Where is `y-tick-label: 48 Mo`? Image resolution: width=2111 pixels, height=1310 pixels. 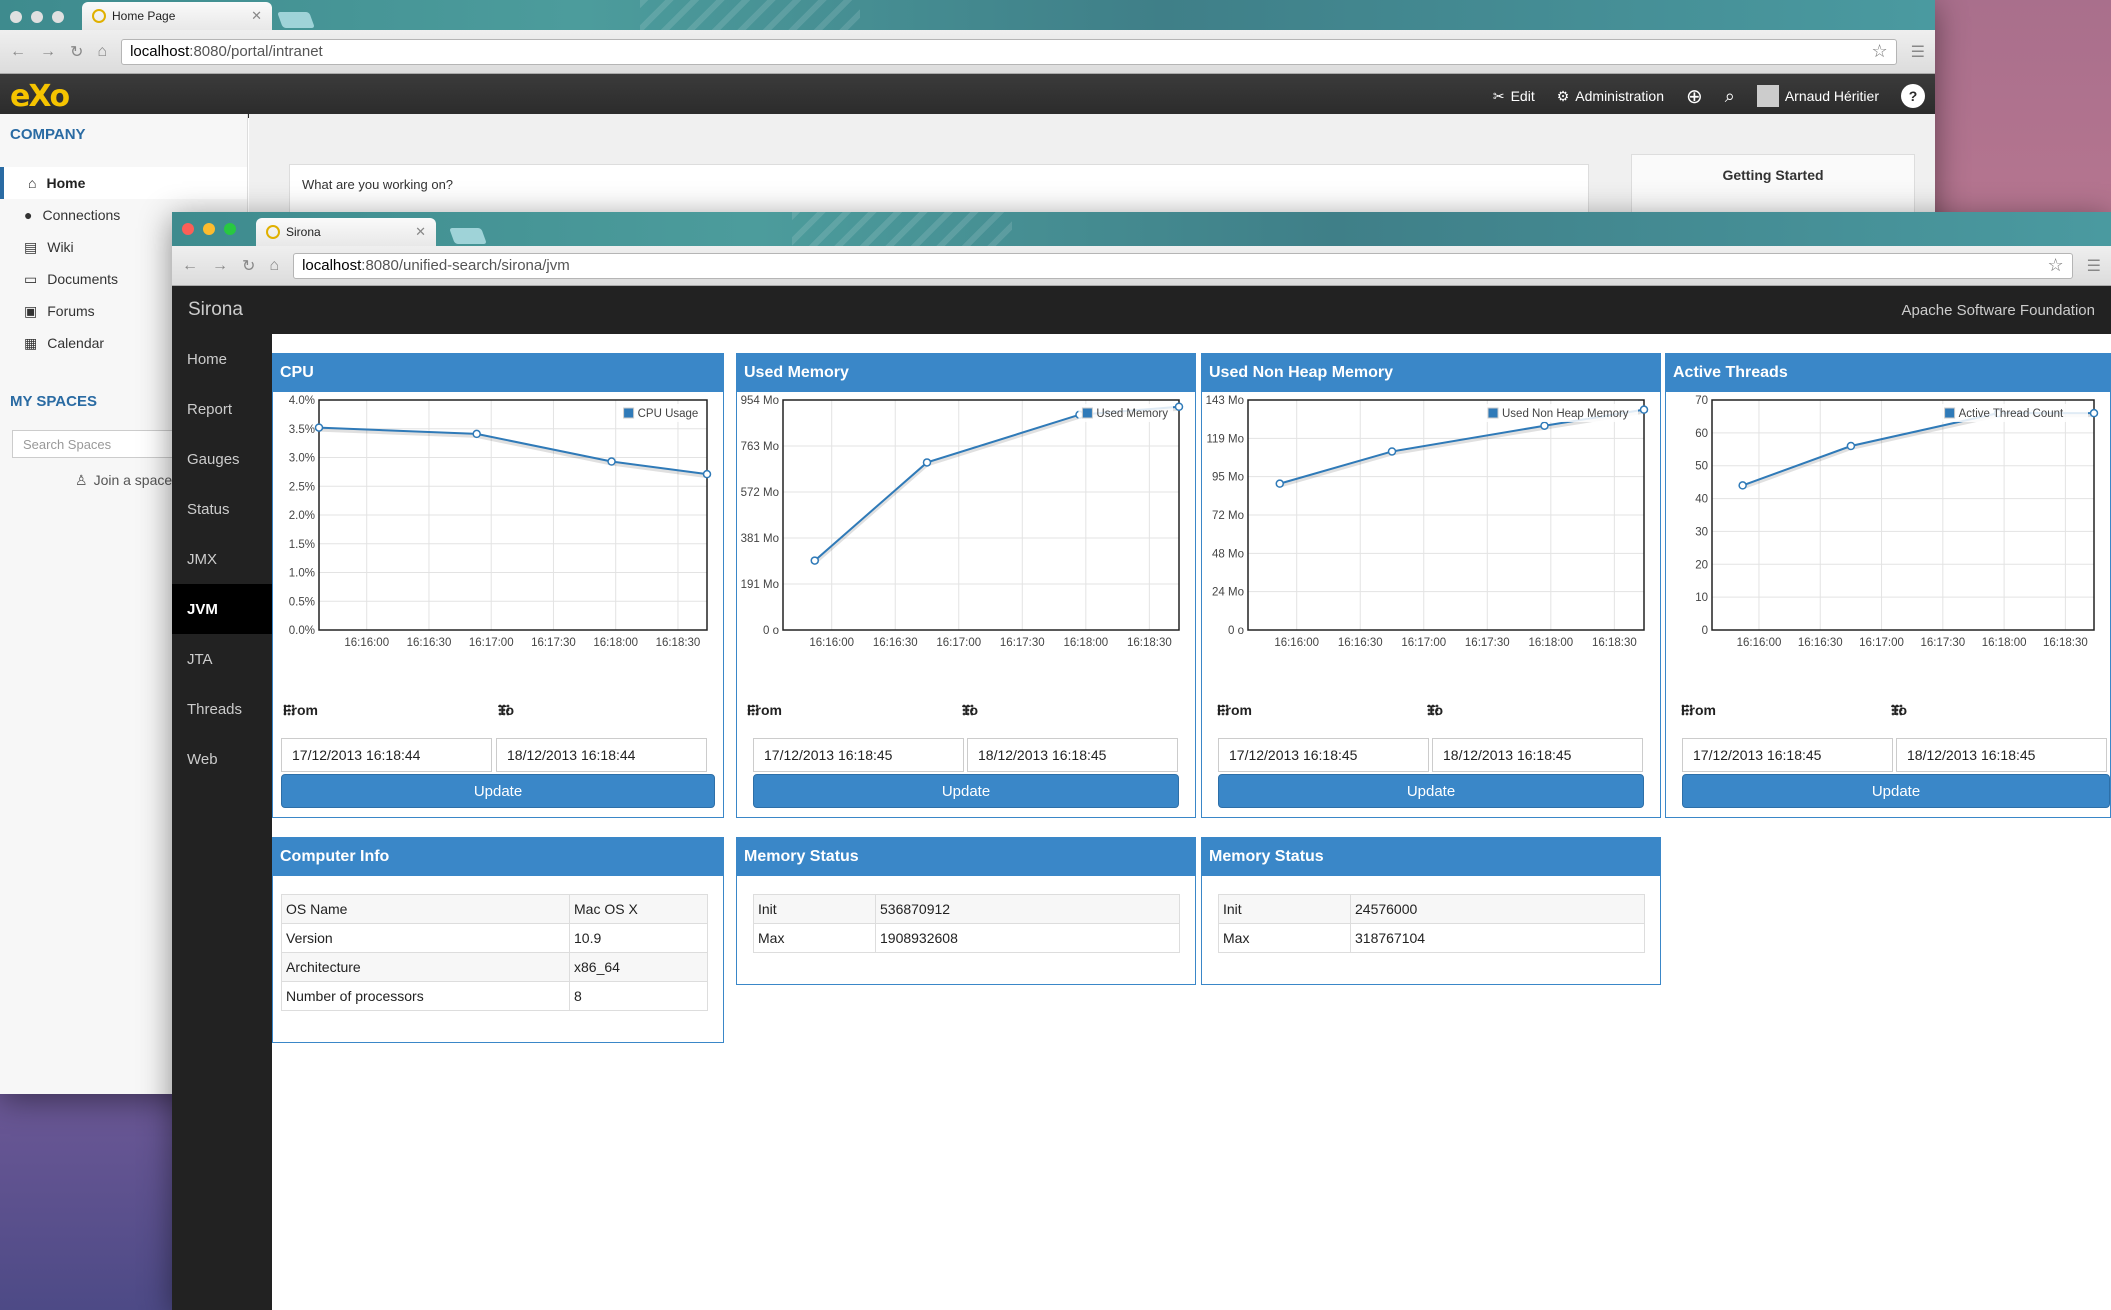
y-tick-label: 48 Mo is located at coordinates (1228, 554).